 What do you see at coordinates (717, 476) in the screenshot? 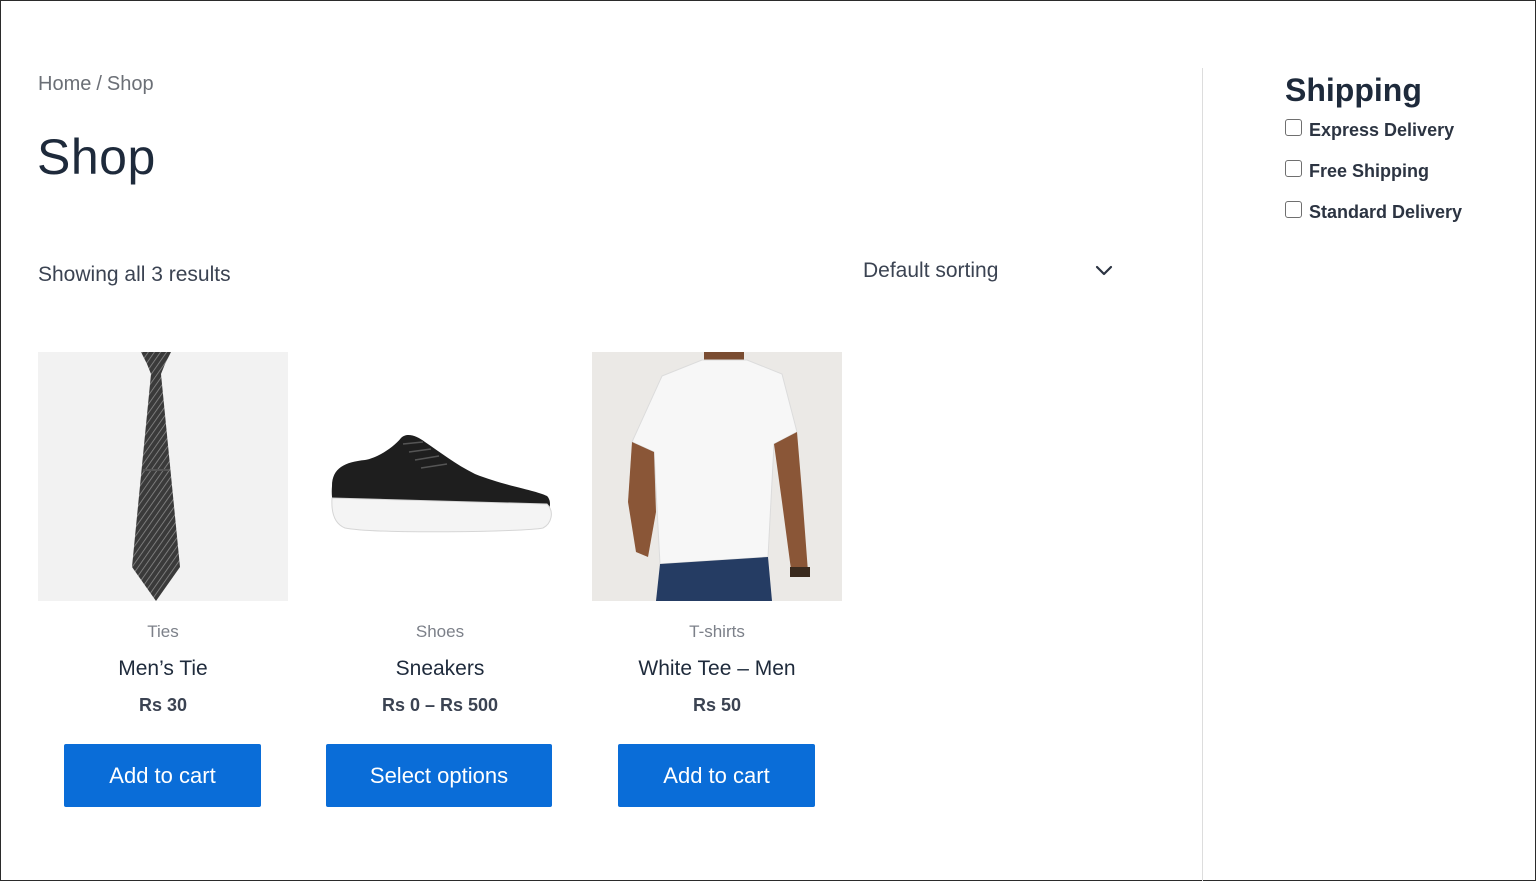
I see `product-image-white-tshirt-man` at bounding box center [717, 476].